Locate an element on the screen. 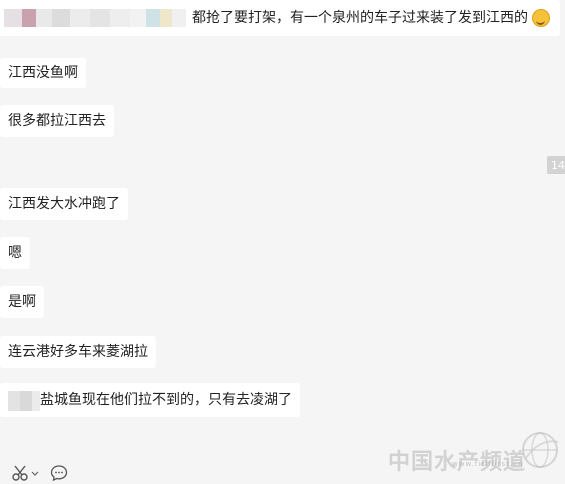 Image resolution: width=565 pixels, height=484 pixels. chevron-down-icon is located at coordinates (35, 473).